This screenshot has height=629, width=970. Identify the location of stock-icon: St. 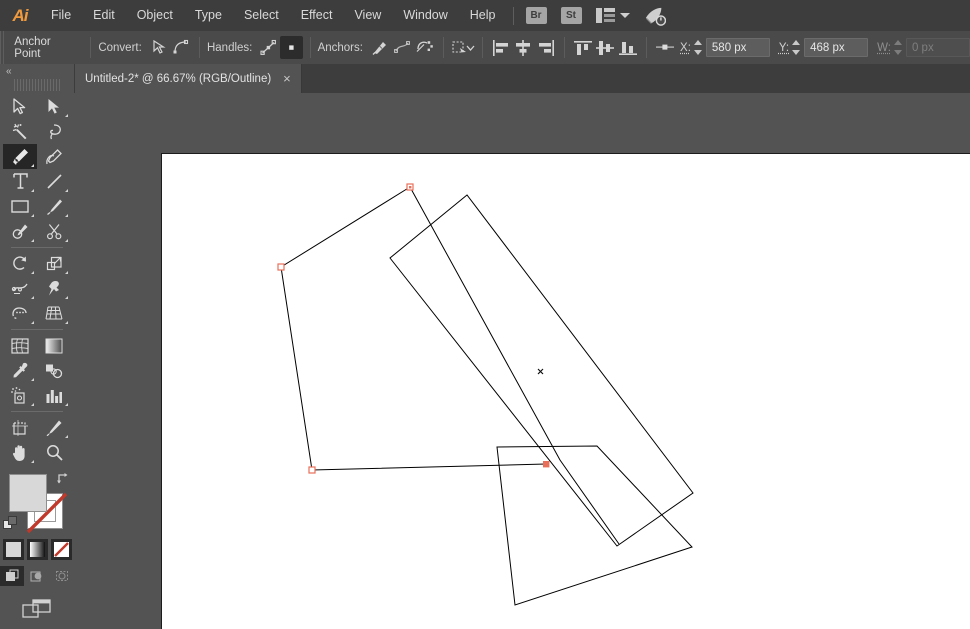
(571, 15).